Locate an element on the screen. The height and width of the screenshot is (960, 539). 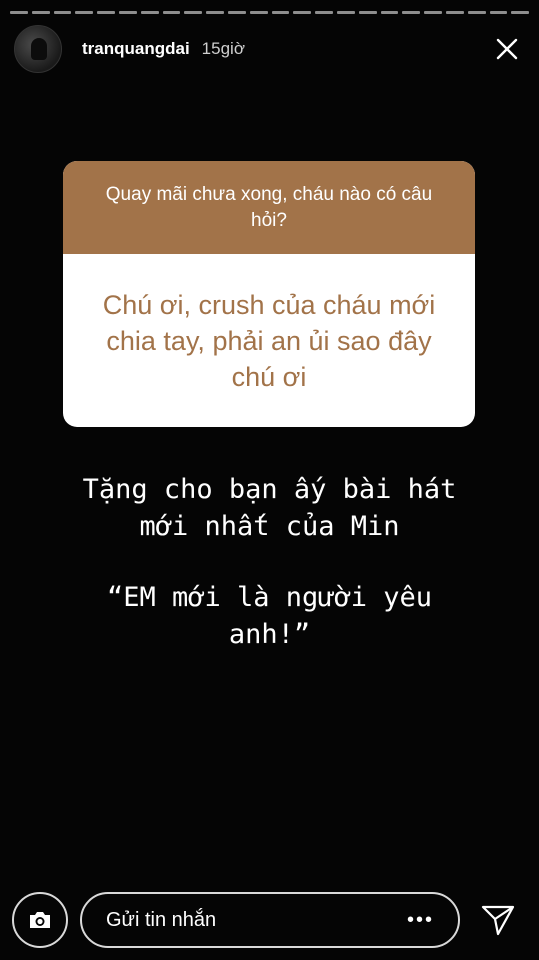
story-footer: Gửi tin nhắn ••• is located at coordinates (269, 920).